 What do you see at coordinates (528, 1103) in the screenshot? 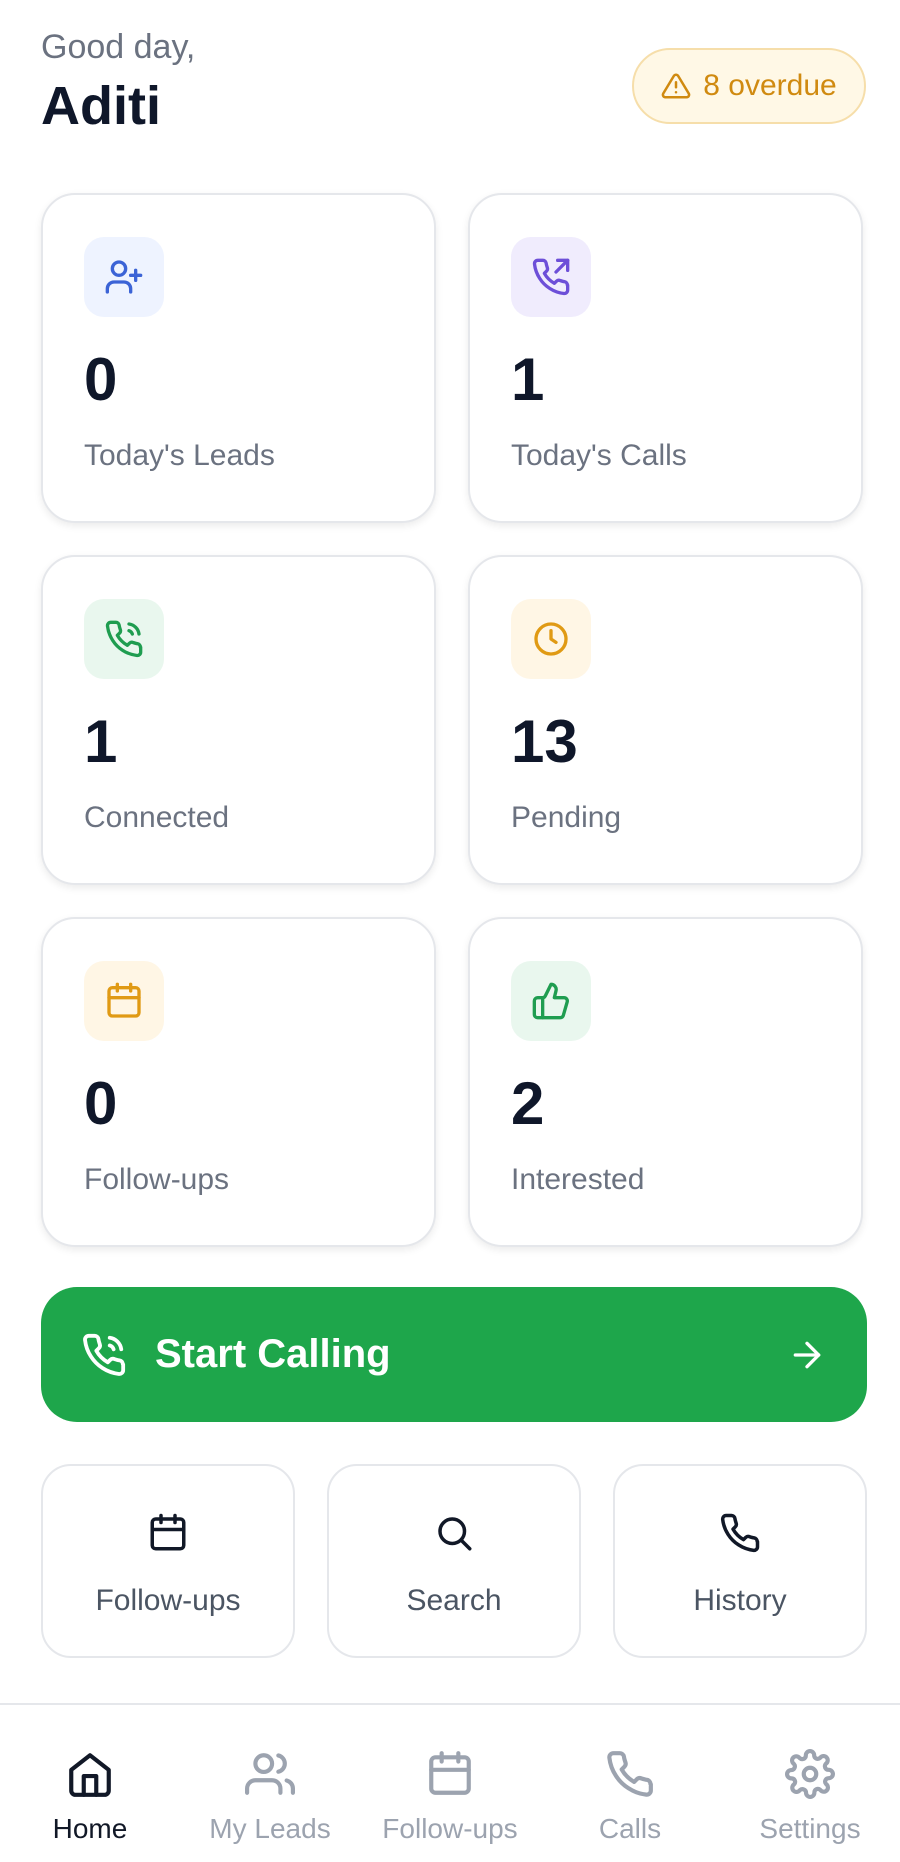
I see `stat-value: 2` at bounding box center [528, 1103].